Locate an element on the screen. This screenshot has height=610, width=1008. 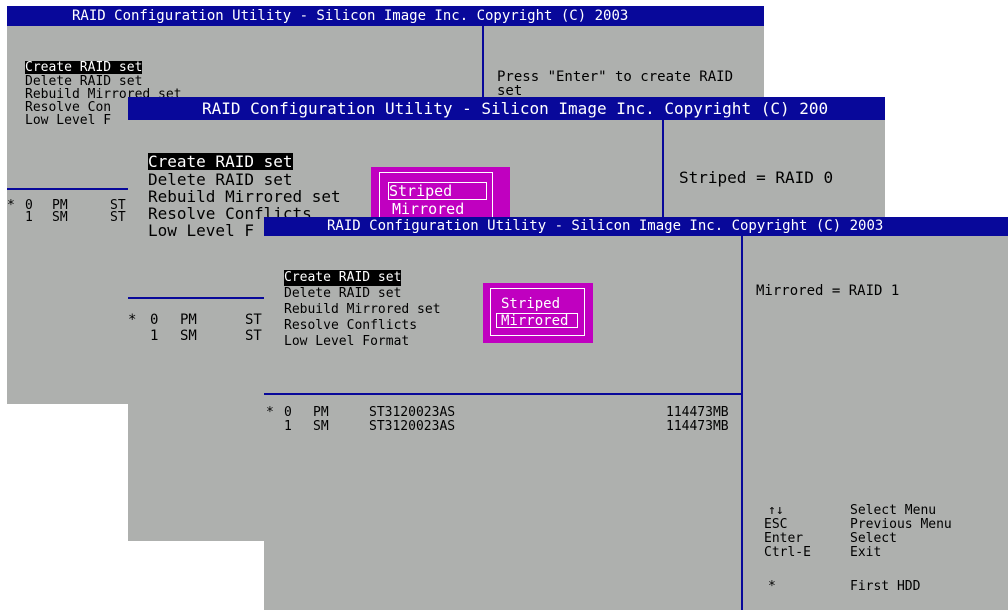
legend-action: Select Menu is located at coordinates (893, 510).